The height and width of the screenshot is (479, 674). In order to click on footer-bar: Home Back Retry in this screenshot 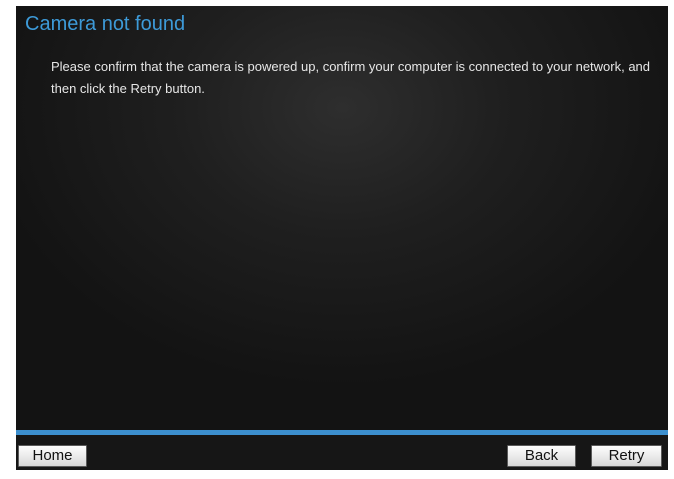, I will do `click(342, 452)`.